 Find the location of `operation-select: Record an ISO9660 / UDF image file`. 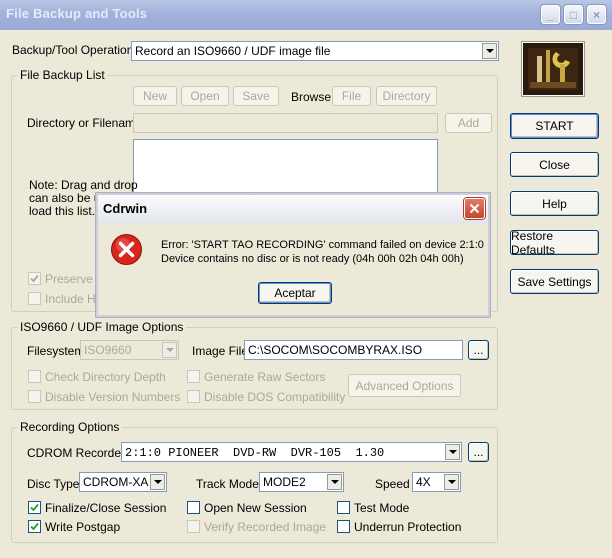

operation-select: Record an ISO9660 / UDF image file is located at coordinates (315, 51).